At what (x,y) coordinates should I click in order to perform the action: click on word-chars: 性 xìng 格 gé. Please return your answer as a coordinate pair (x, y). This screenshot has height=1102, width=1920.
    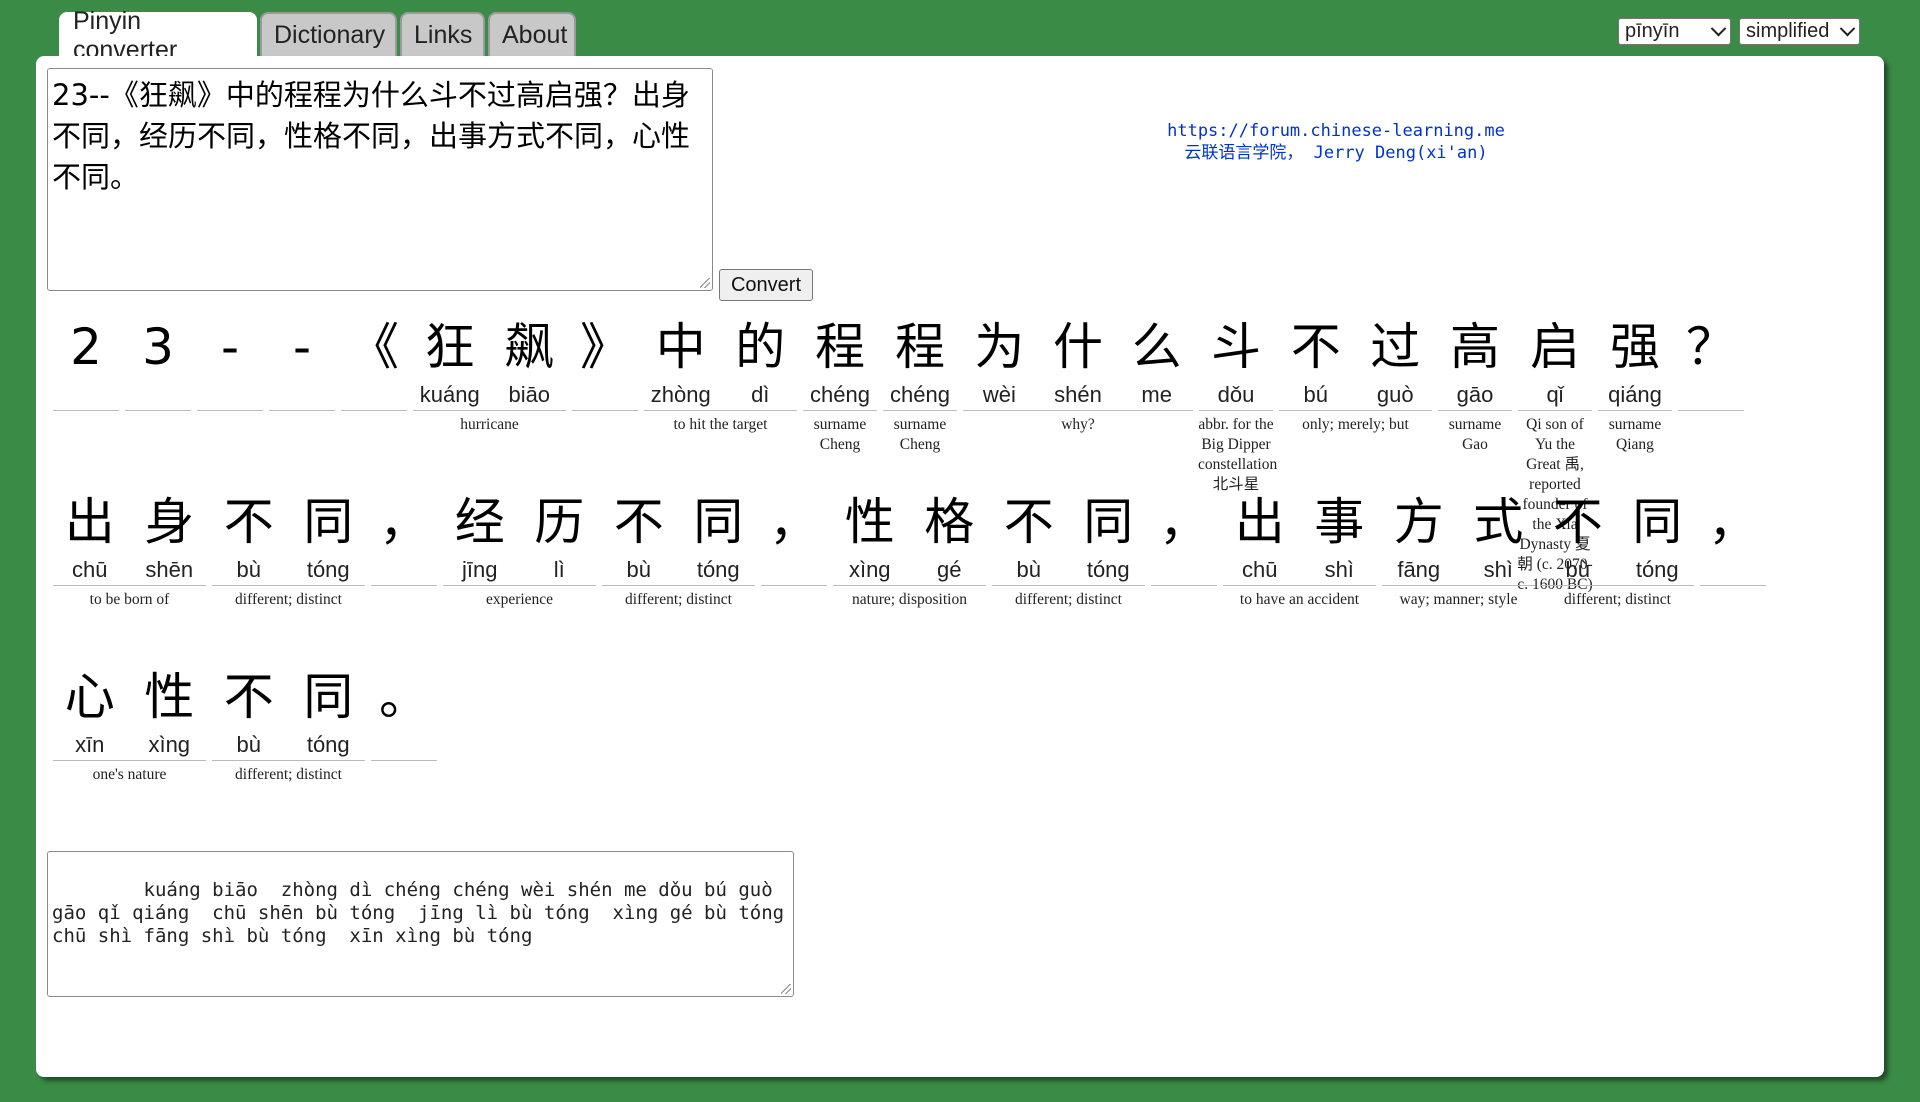
    Looking at the image, I should click on (909, 537).